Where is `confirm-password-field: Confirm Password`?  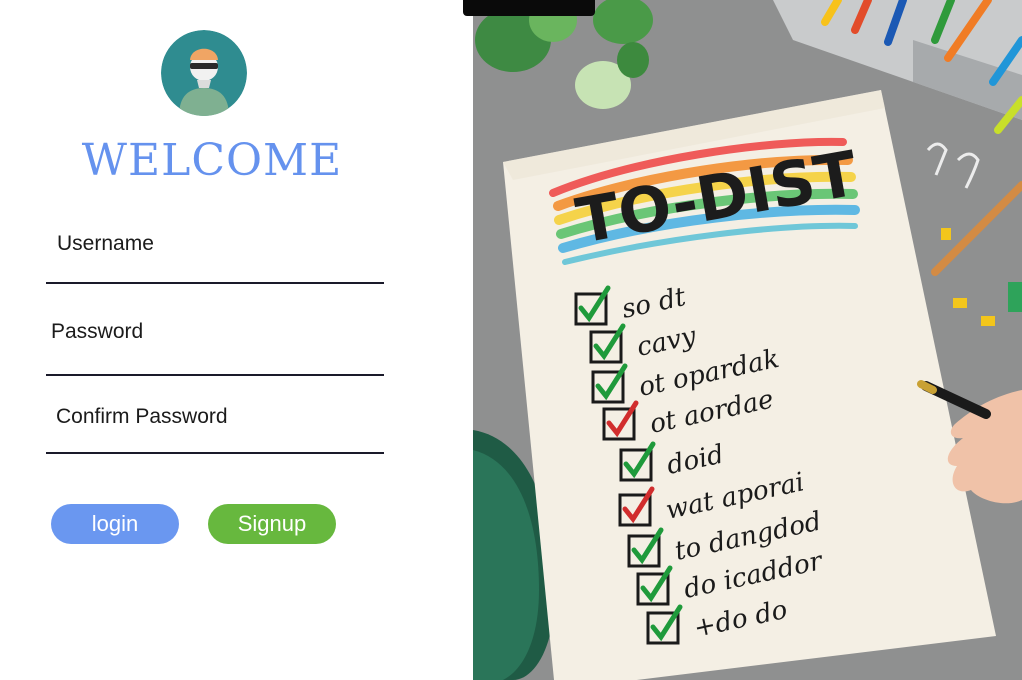 confirm-password-field: Confirm Password is located at coordinates (215, 429).